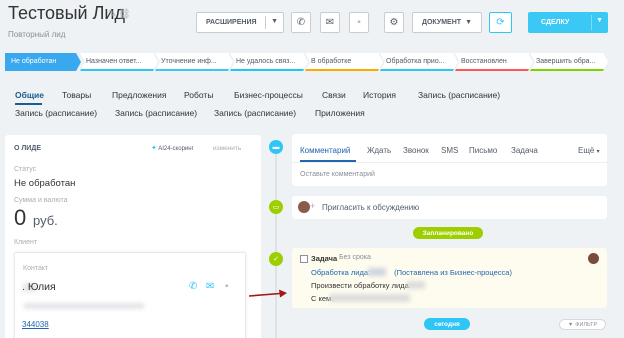  Describe the element at coordinates (35, 324) in the screenshot. I see `contact-phone-link: 344038` at that location.